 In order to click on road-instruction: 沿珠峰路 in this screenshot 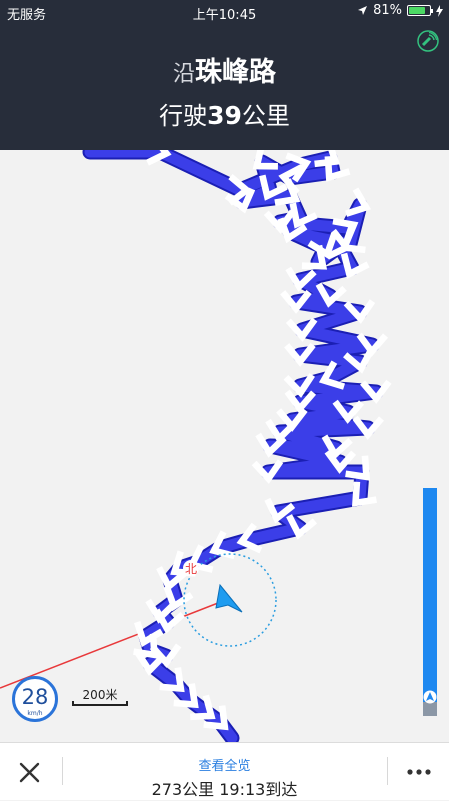, I will do `click(224, 69)`.